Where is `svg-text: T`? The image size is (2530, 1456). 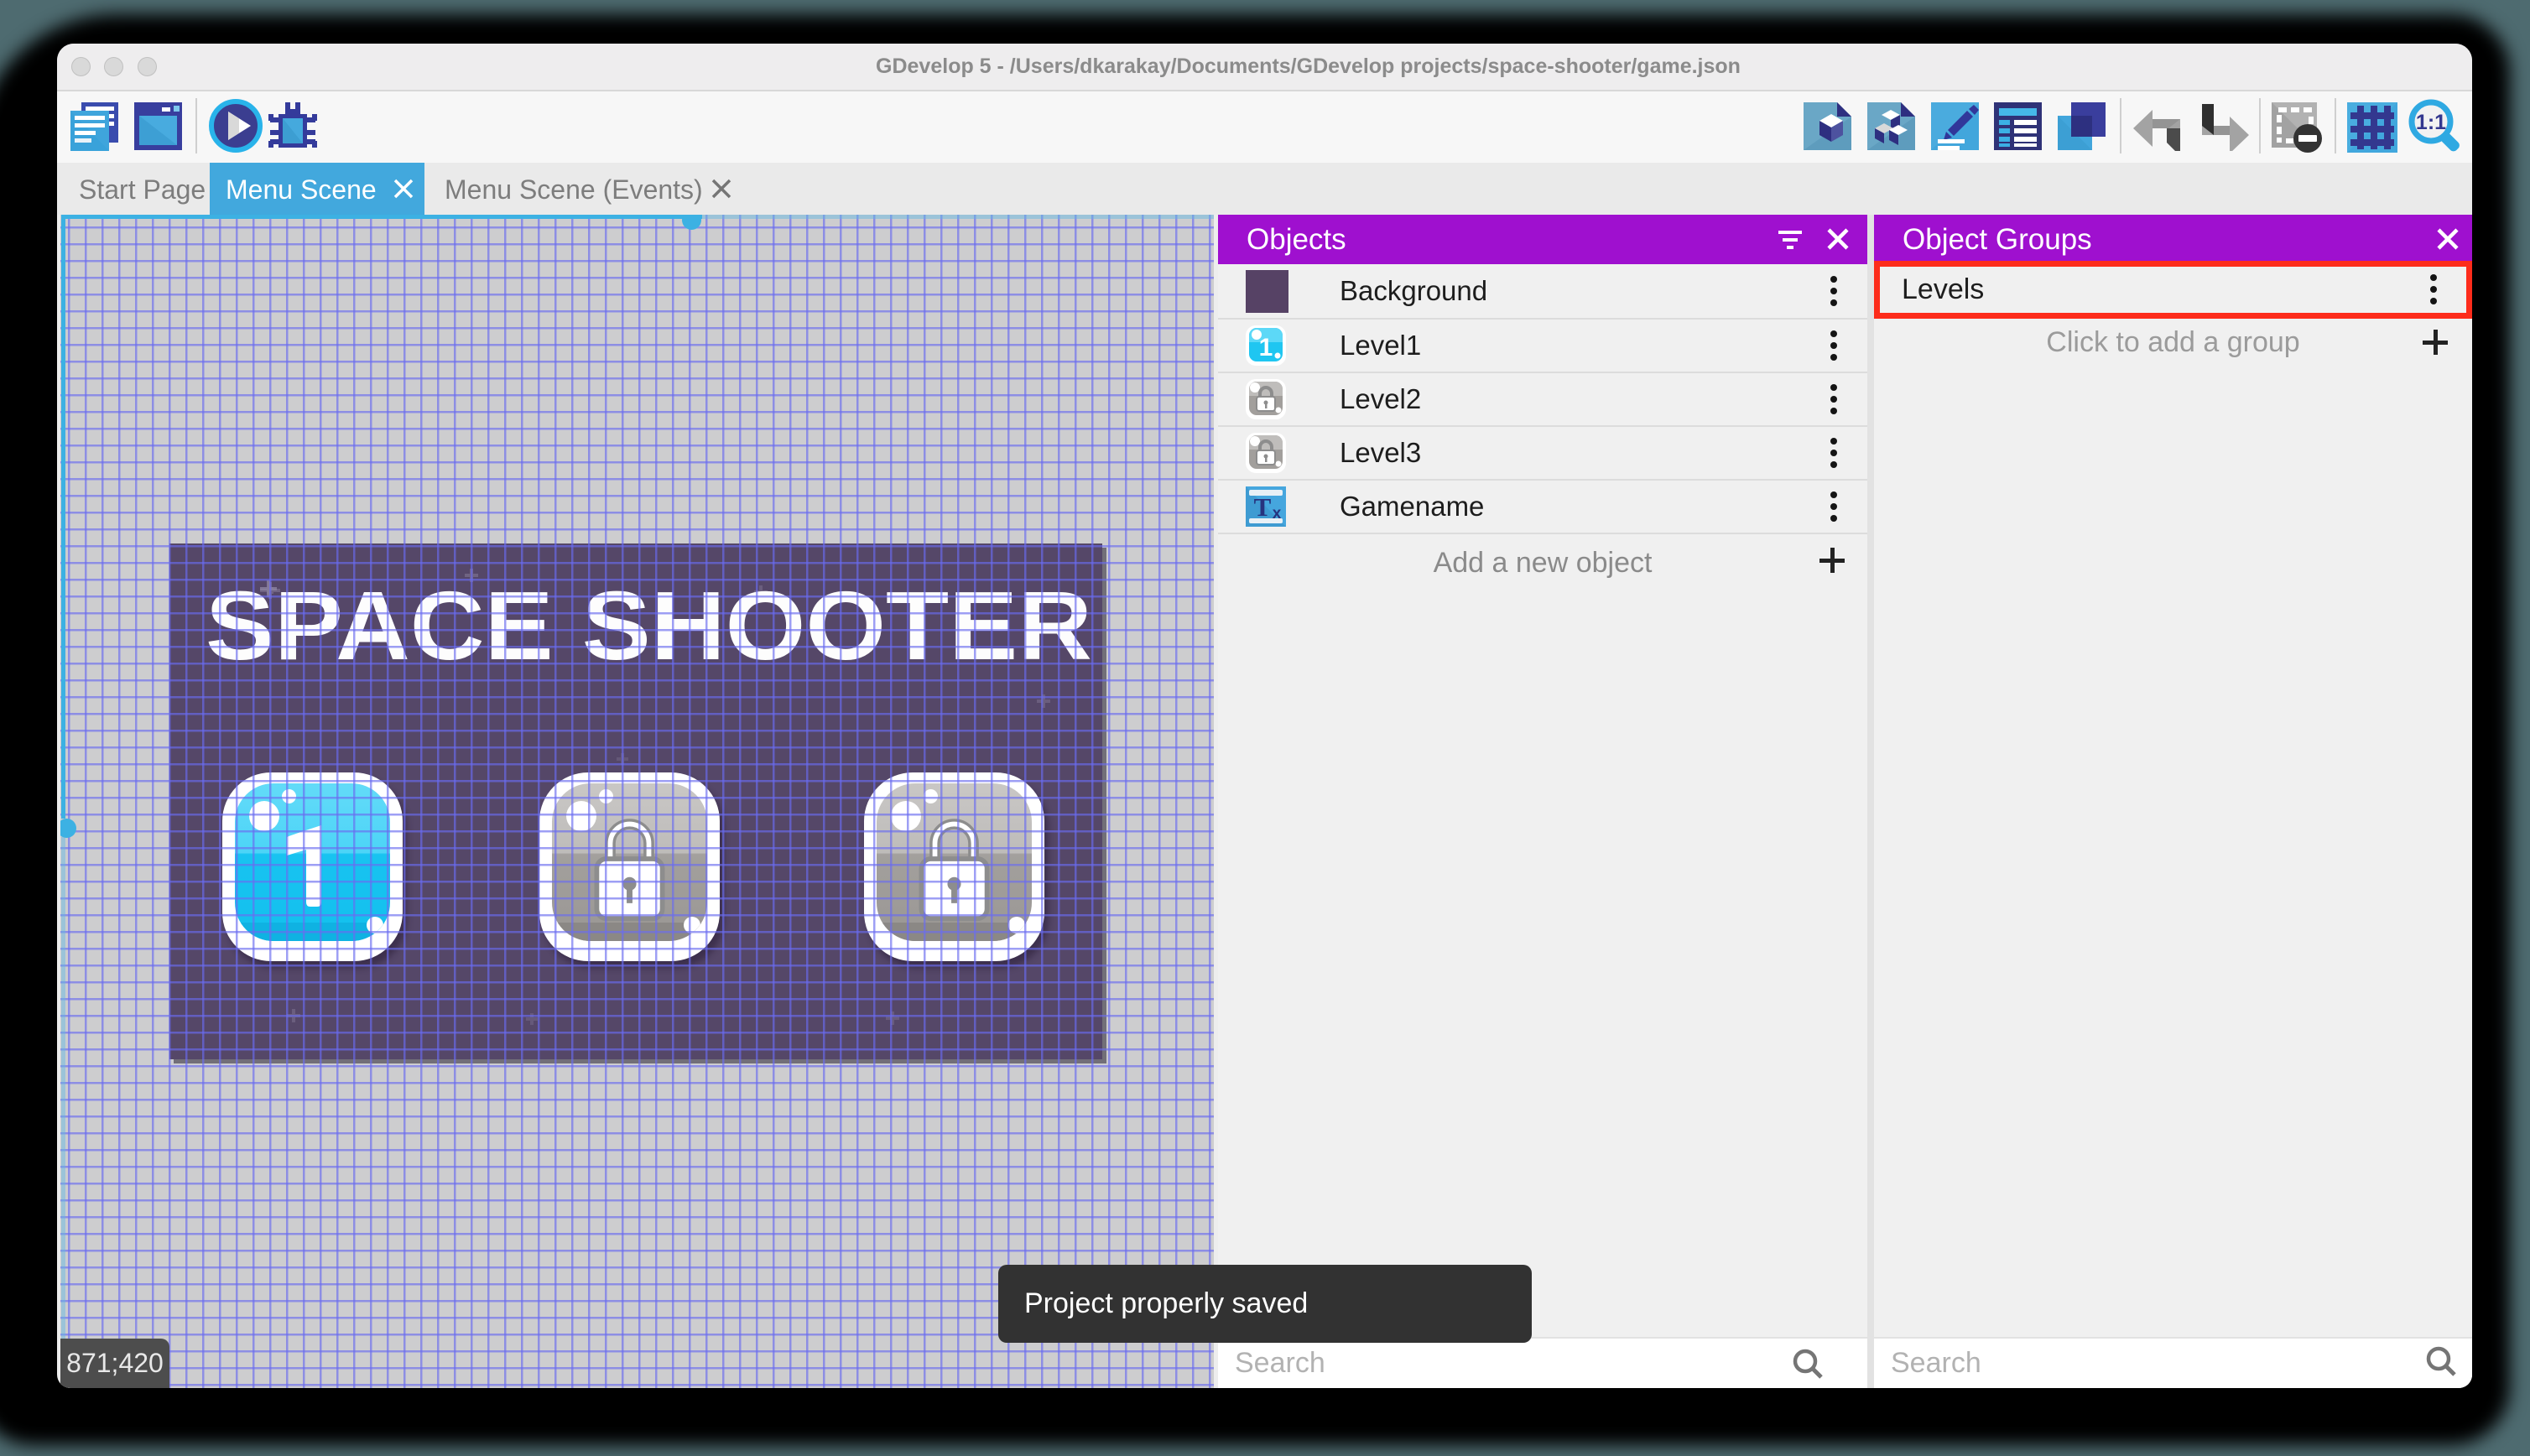
svg-text: T is located at coordinates (1263, 507).